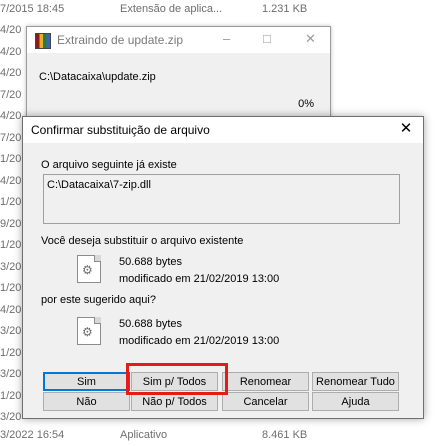 This screenshot has height=446, width=444. I want to click on extract-path: C:\Datacaixa\update.zip, so click(97, 77).